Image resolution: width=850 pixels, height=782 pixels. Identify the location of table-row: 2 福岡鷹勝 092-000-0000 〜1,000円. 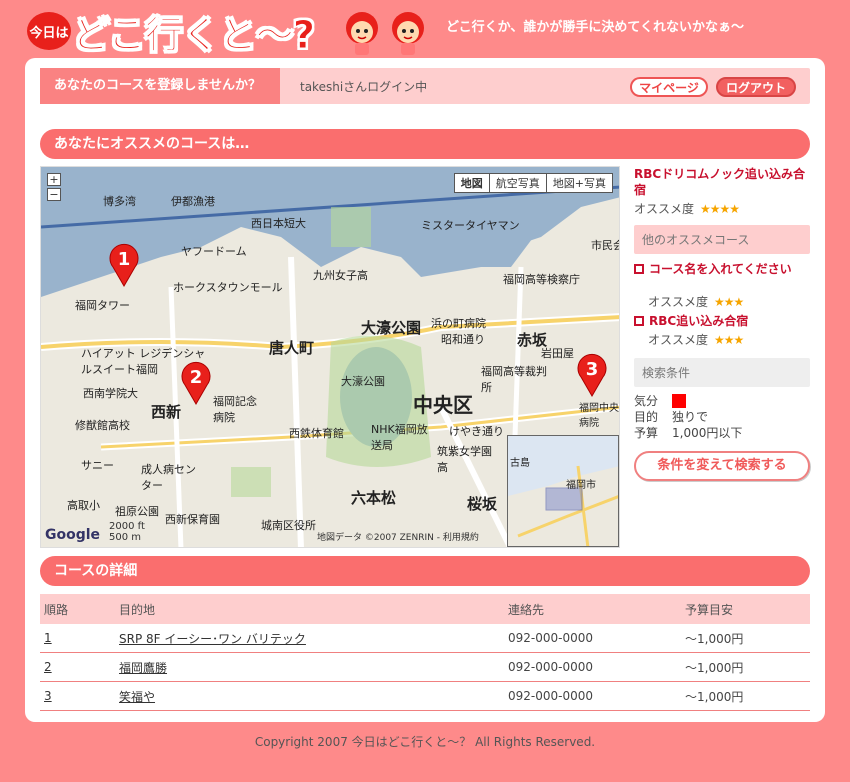
(425, 667).